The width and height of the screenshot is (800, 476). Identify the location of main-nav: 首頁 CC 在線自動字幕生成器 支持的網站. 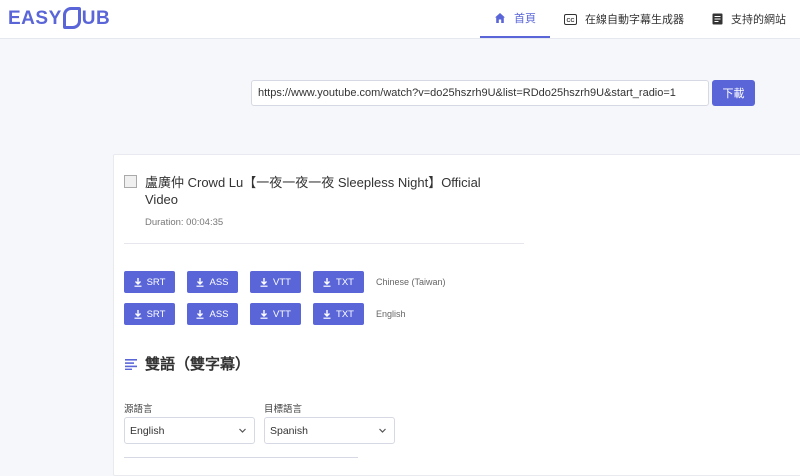
(640, 19).